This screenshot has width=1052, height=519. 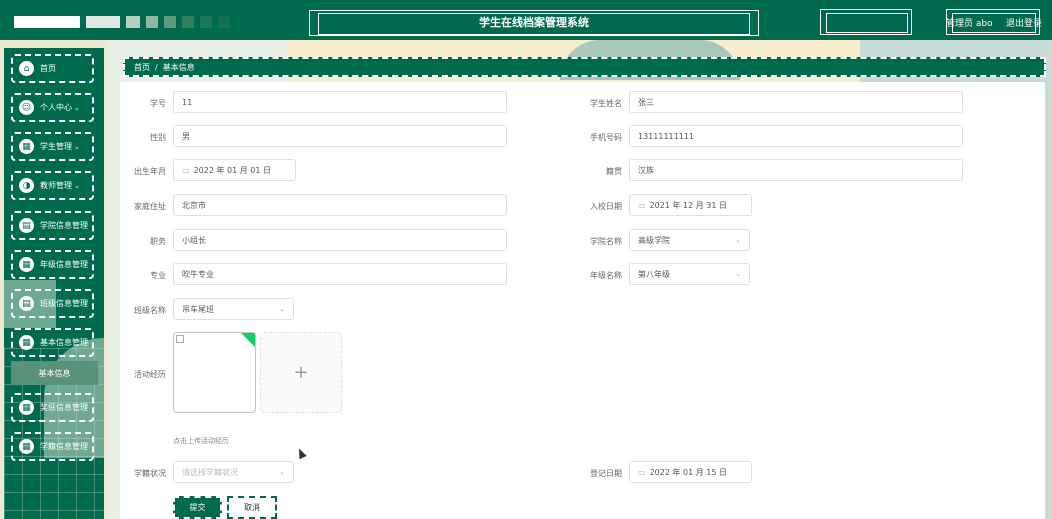 What do you see at coordinates (64, 303) in the screenshot?
I see `sidebar-item-label: 班级信息管理` at bounding box center [64, 303].